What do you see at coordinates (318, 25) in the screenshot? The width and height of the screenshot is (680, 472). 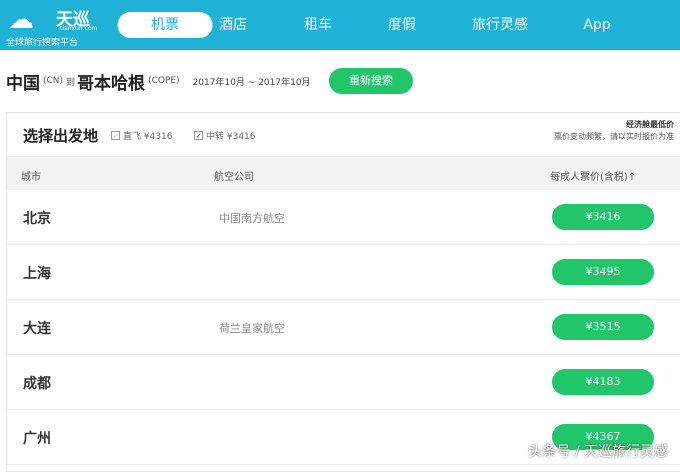 I see `nav-car-rental: 租车` at bounding box center [318, 25].